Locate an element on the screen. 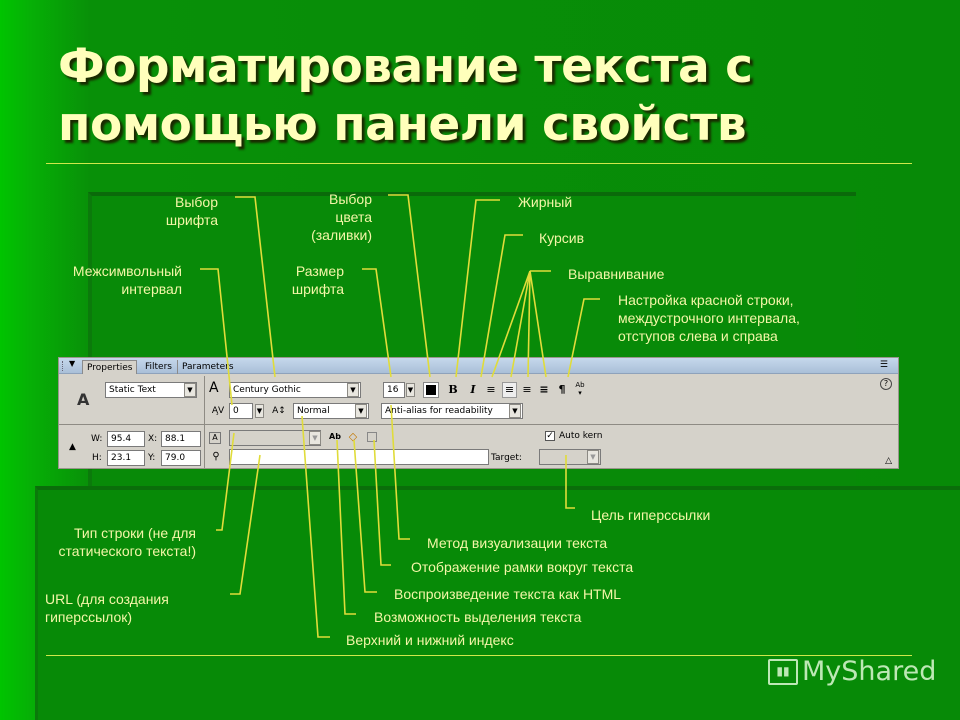 This screenshot has height=720, width=960. title-rule is located at coordinates (479, 163).